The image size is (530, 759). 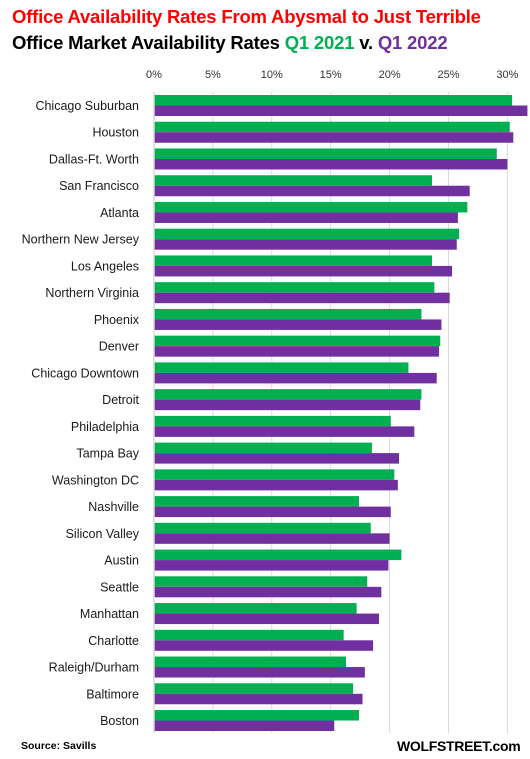 What do you see at coordinates (112, 694) in the screenshot?
I see `category-label: Baltimore` at bounding box center [112, 694].